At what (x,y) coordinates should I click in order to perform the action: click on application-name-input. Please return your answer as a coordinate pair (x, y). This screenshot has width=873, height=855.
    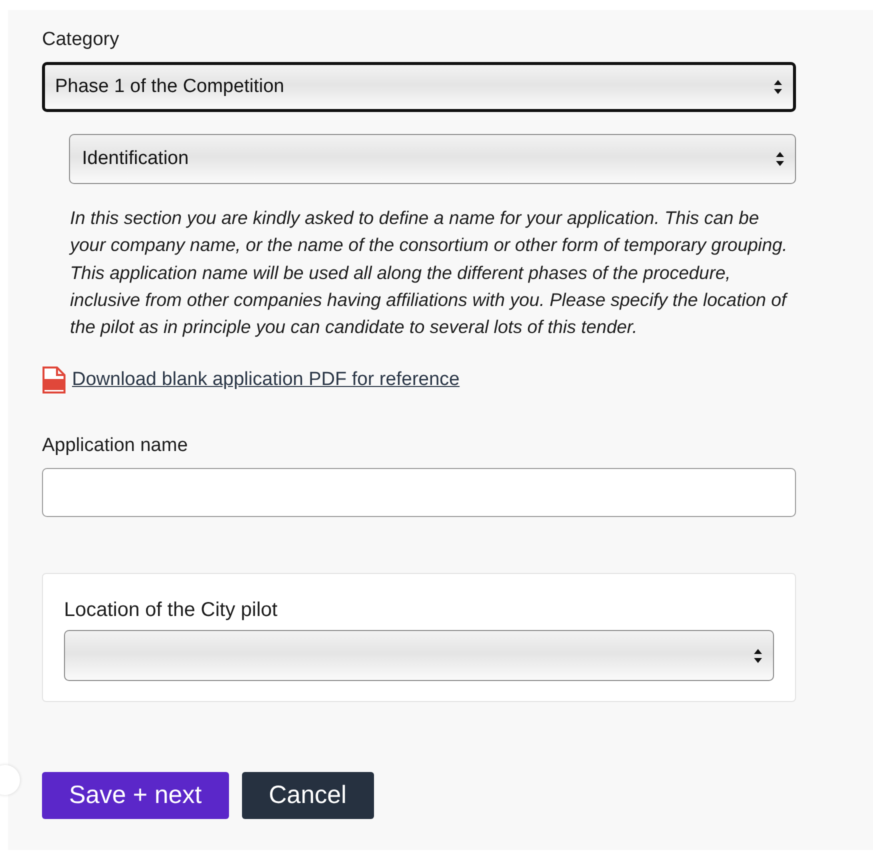
    Looking at the image, I should click on (419, 493).